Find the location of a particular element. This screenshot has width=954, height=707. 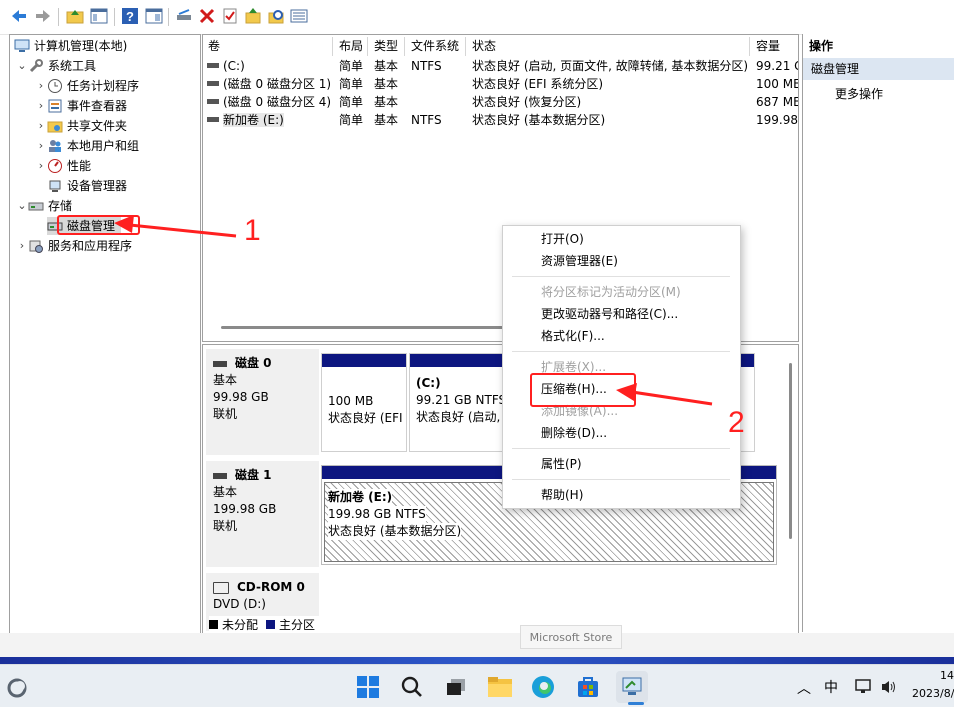

weather-icon is located at coordinates (17, 689).